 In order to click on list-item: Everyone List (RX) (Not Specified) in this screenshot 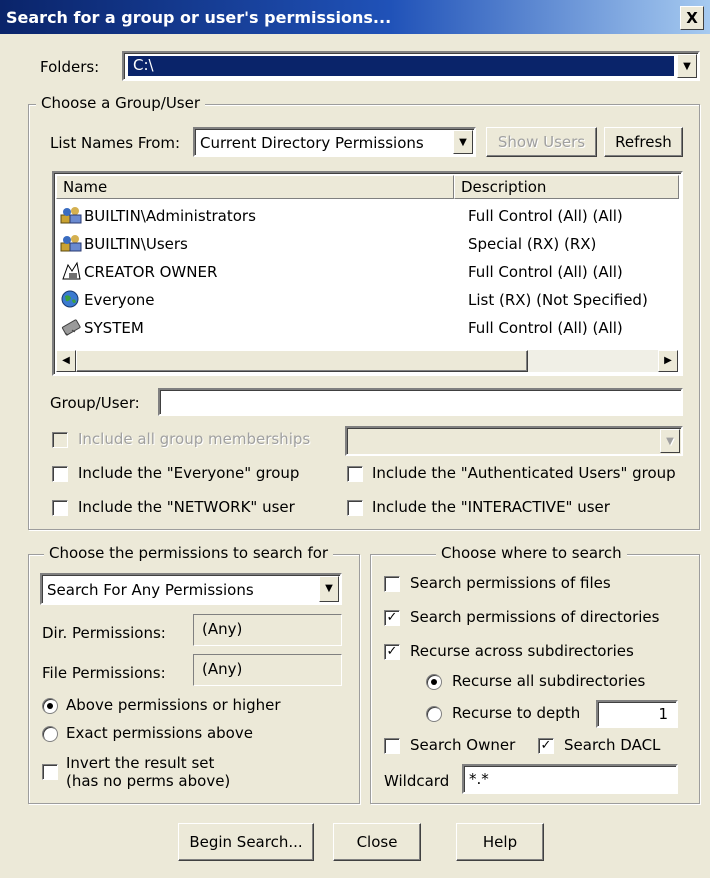, I will do `click(367, 301)`.